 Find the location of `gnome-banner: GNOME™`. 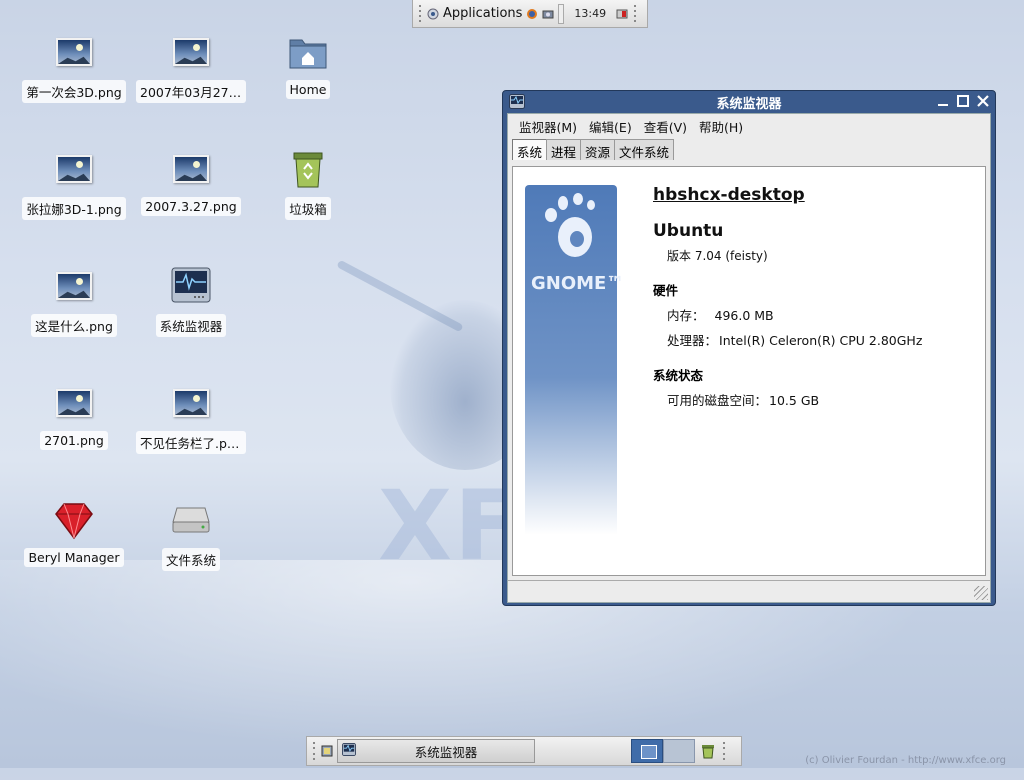

gnome-banner: GNOME™ is located at coordinates (574, 360).